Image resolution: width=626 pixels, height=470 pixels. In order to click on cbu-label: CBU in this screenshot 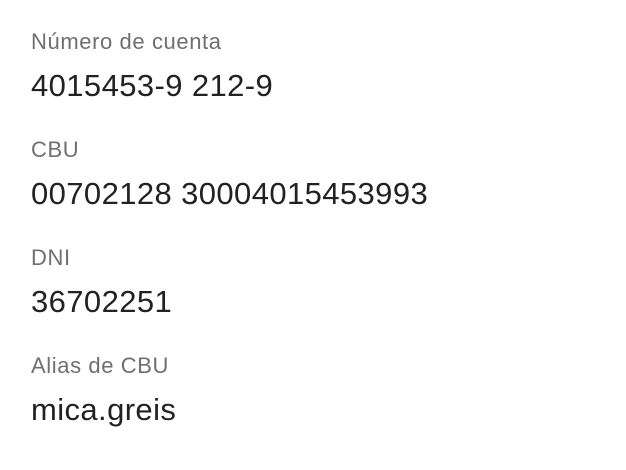, I will do `click(55, 149)`.